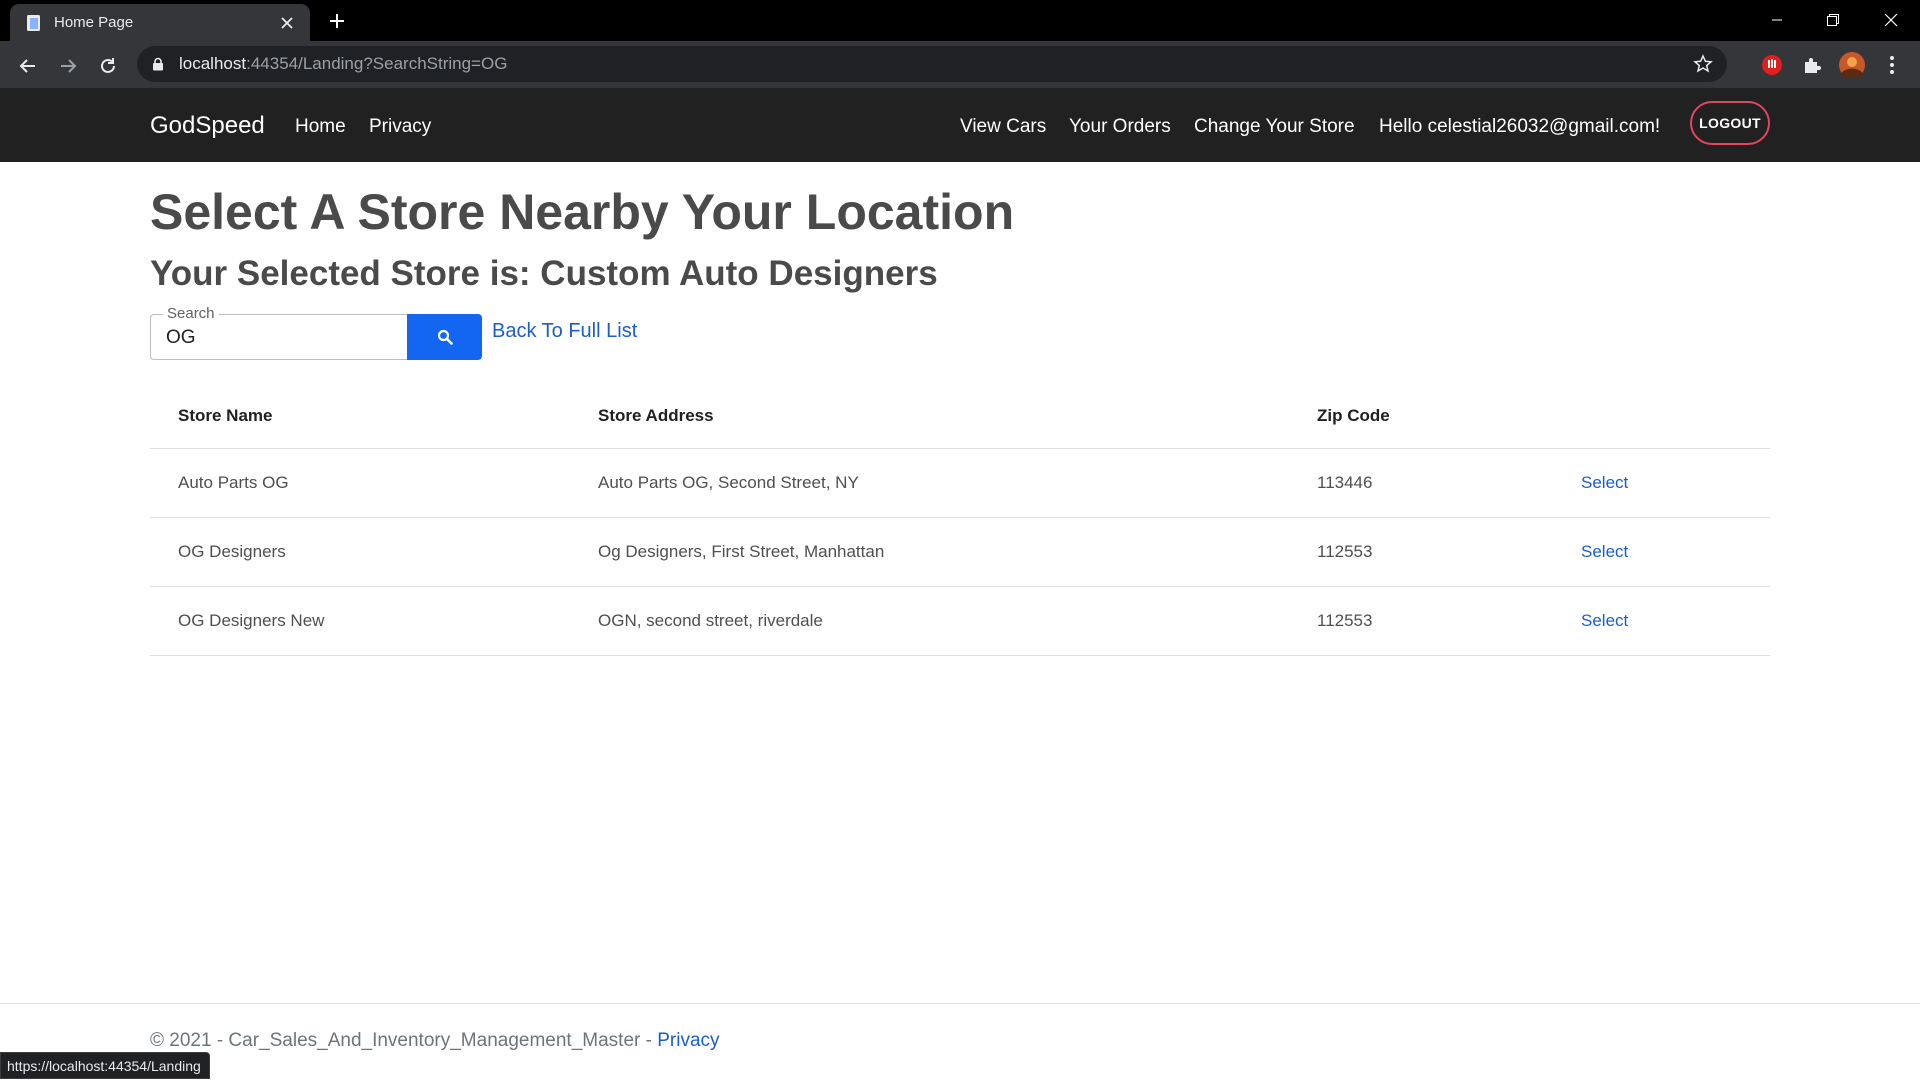 Image resolution: width=1920 pixels, height=1080 pixels. I want to click on nav-your-orders: Your Orders, so click(1120, 127).